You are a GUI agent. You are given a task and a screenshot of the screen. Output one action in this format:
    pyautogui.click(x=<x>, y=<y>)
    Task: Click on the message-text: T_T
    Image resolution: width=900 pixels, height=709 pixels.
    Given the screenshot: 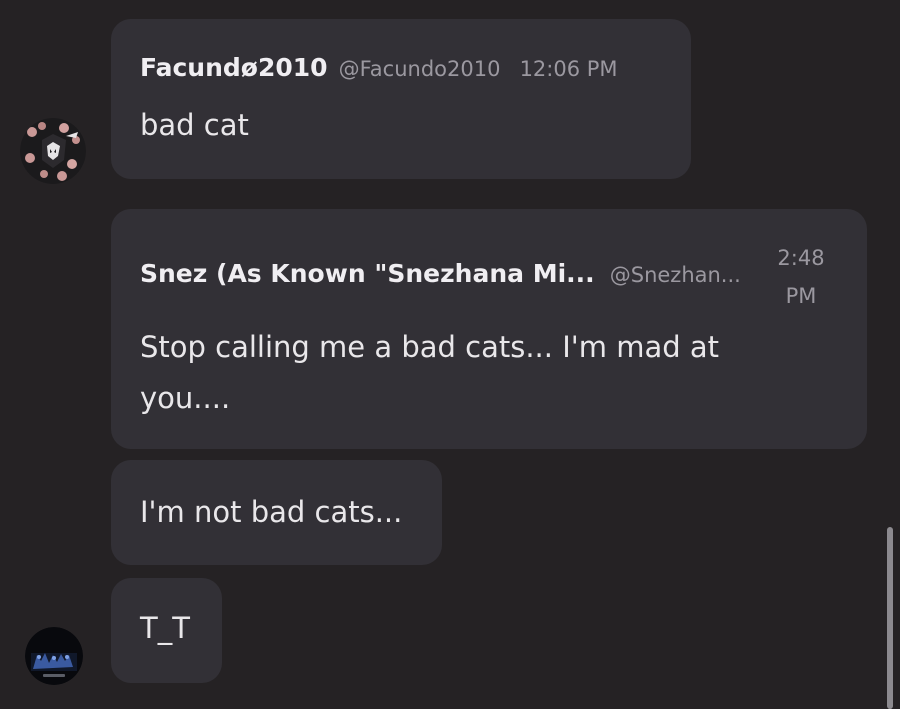 What is the action you would take?
    pyautogui.click(x=165, y=628)
    